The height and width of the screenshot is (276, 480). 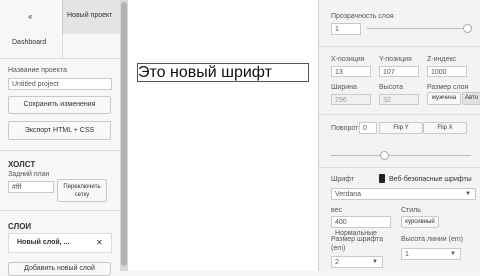 I want to click on tab-new-project-label: Новый проект, so click(x=90, y=15).